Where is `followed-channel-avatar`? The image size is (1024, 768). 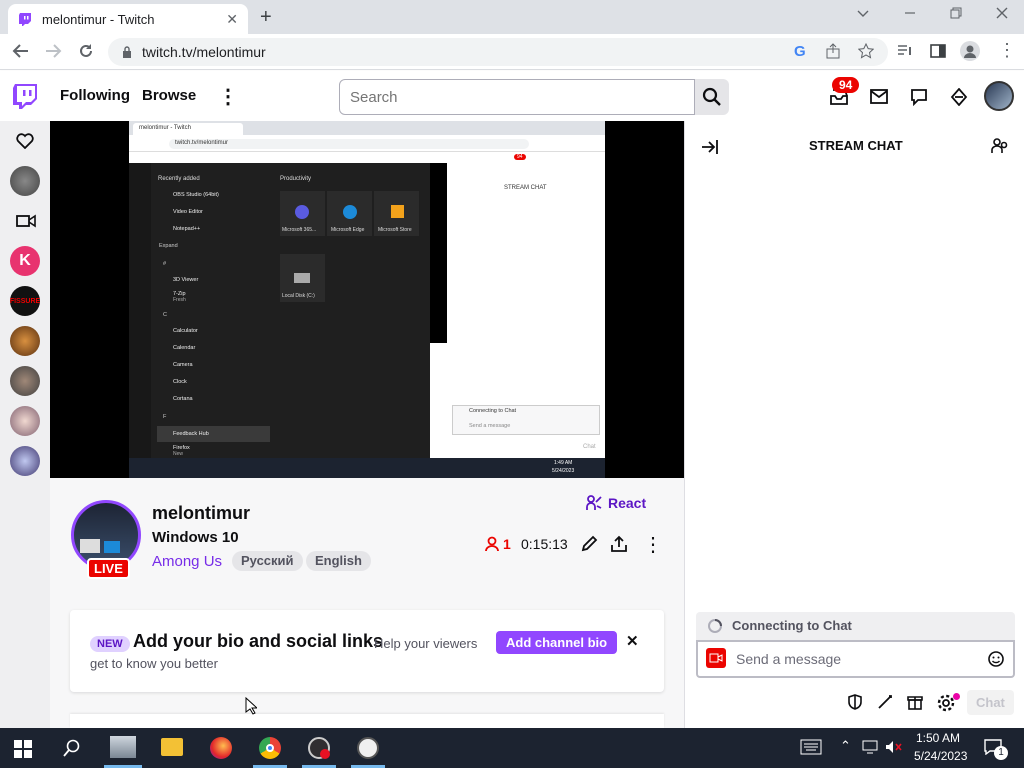 followed-channel-avatar is located at coordinates (25, 181).